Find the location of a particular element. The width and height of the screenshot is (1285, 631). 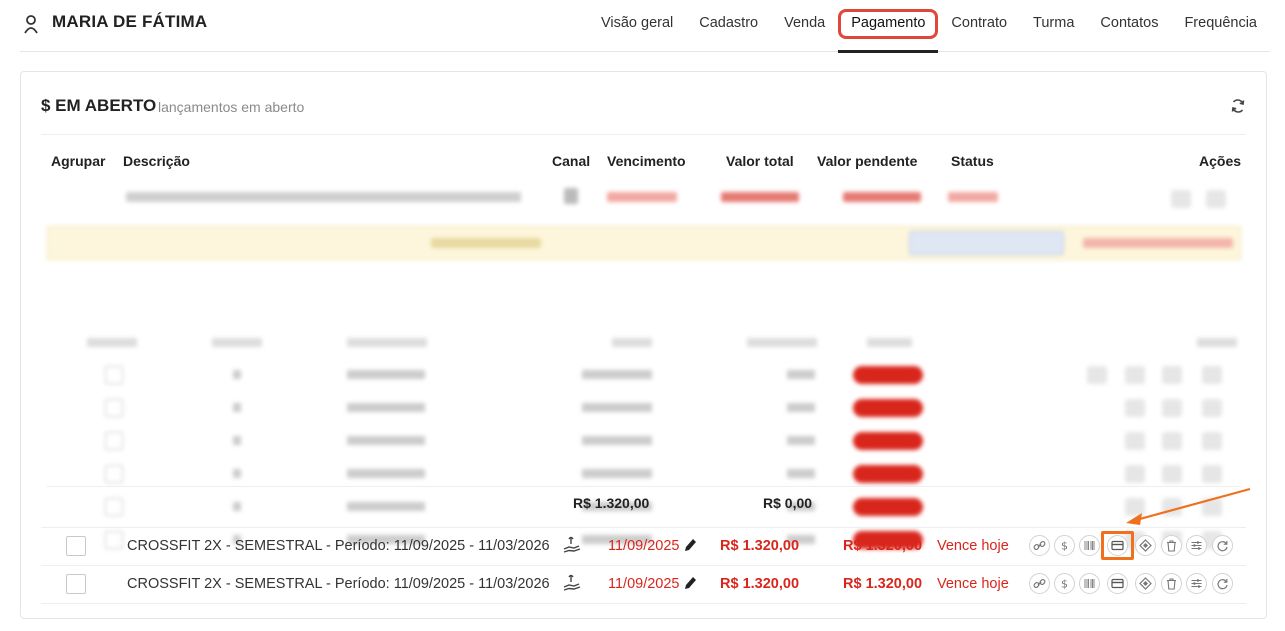

section-subtitle: lançamentos em aberto is located at coordinates (231, 107).